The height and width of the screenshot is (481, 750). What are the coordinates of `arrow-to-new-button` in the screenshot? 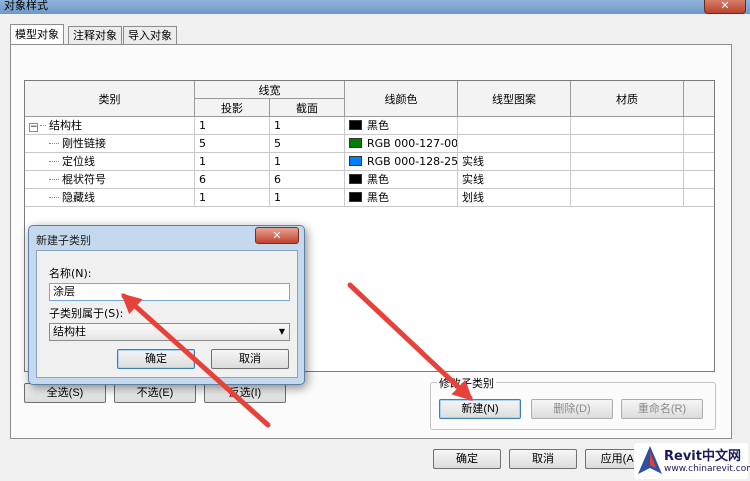 It's located at (410, 341).